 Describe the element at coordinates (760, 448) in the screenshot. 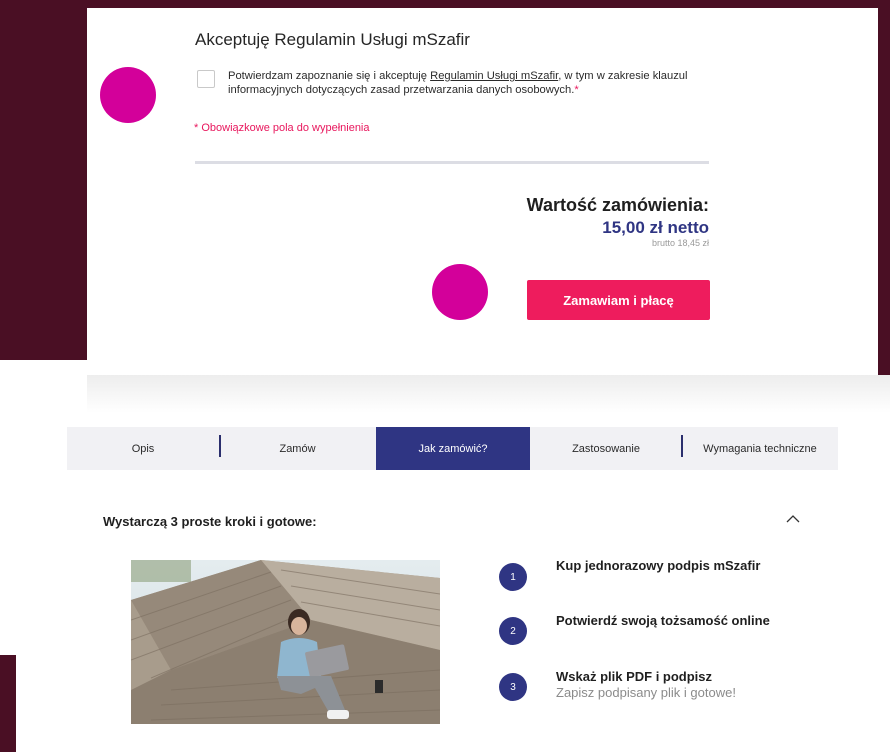

I see `tab-wymagania-techniczne: Wymagania techniczne` at that location.